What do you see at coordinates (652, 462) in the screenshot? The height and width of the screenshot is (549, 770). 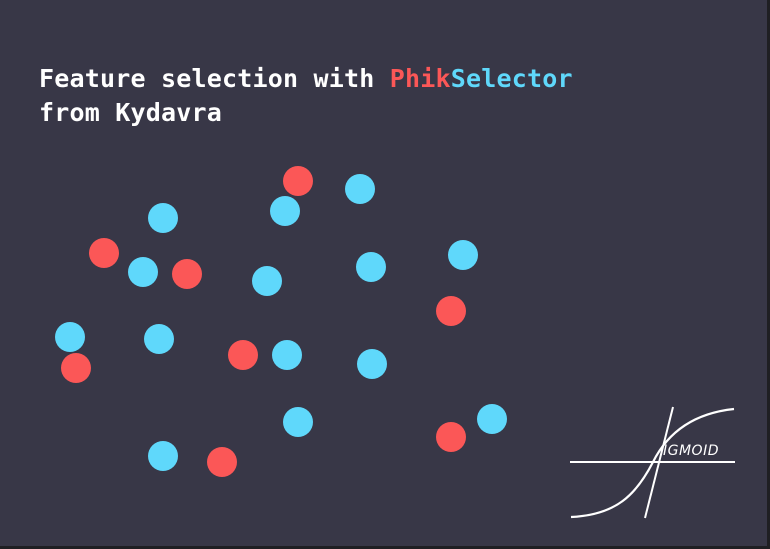 I see `sigmoid-logo-icon` at bounding box center [652, 462].